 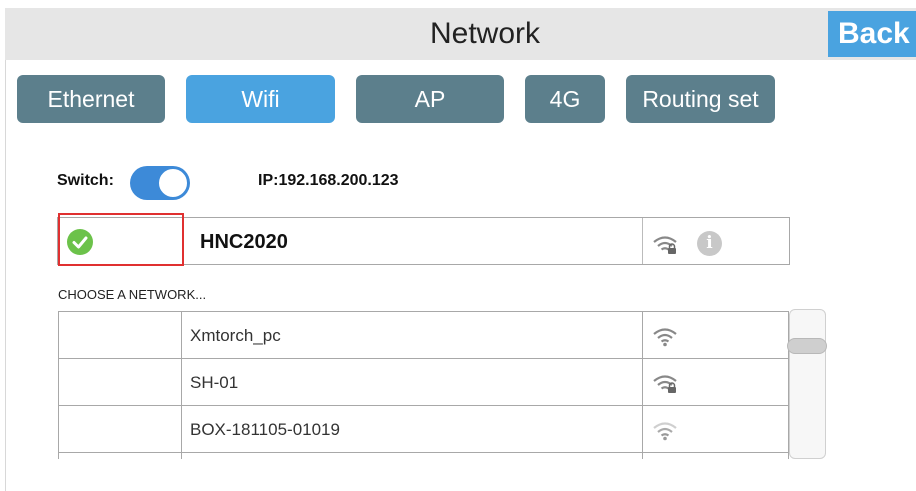 What do you see at coordinates (423, 429) in the screenshot?
I see `list-item: BOX-181105-01019` at bounding box center [423, 429].